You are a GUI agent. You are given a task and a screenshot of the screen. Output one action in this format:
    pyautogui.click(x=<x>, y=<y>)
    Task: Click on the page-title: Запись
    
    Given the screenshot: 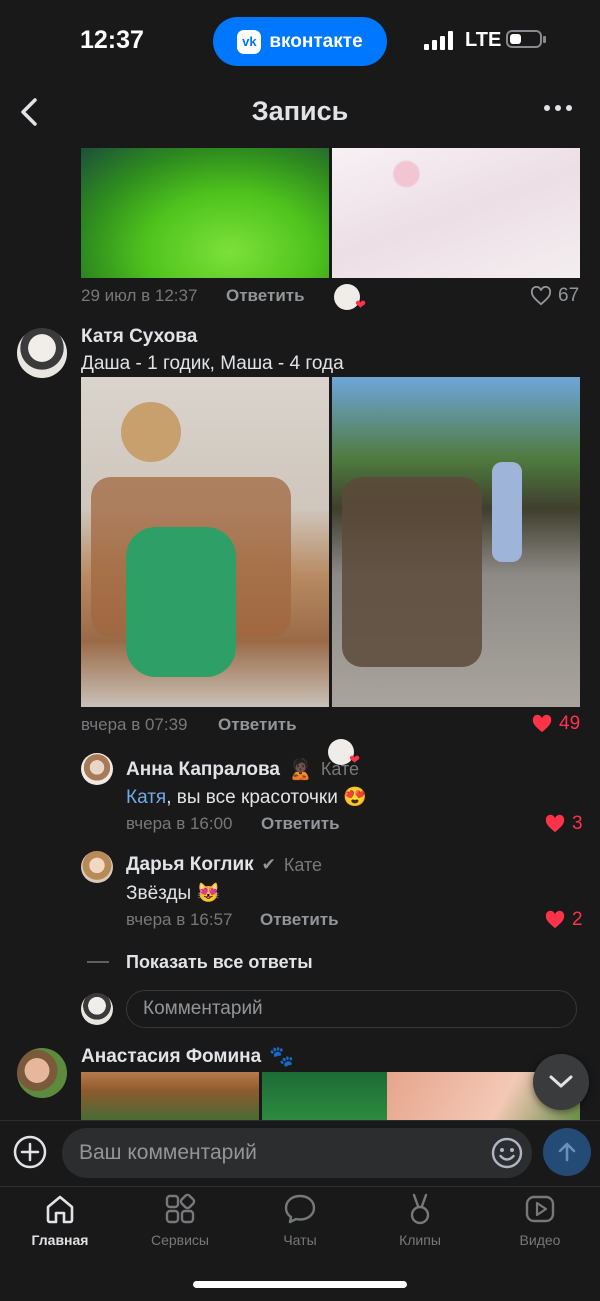 What is the action you would take?
    pyautogui.click(x=300, y=111)
    